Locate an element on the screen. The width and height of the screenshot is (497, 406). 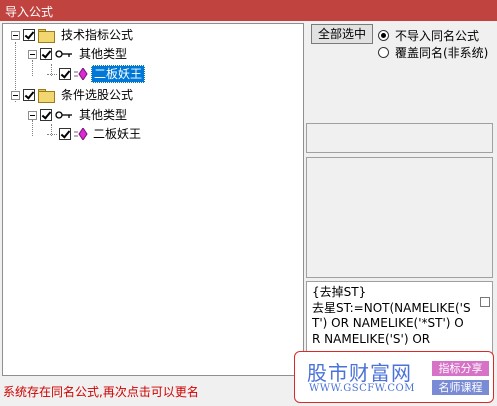
radio-skip-duplicates: 不导入同名公式 is located at coordinates (428, 35).